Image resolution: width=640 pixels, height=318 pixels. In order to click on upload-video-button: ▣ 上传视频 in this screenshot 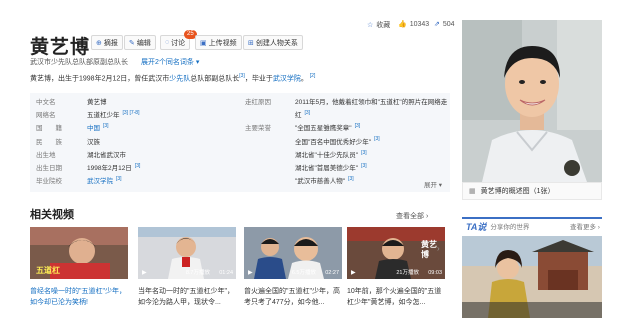, I will do `click(218, 42)`.